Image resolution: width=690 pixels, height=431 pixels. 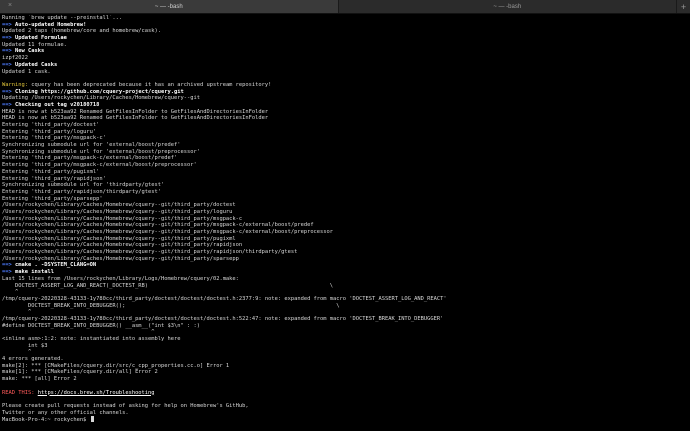 I want to click on line-text: Warning:, so click(x=15, y=84).